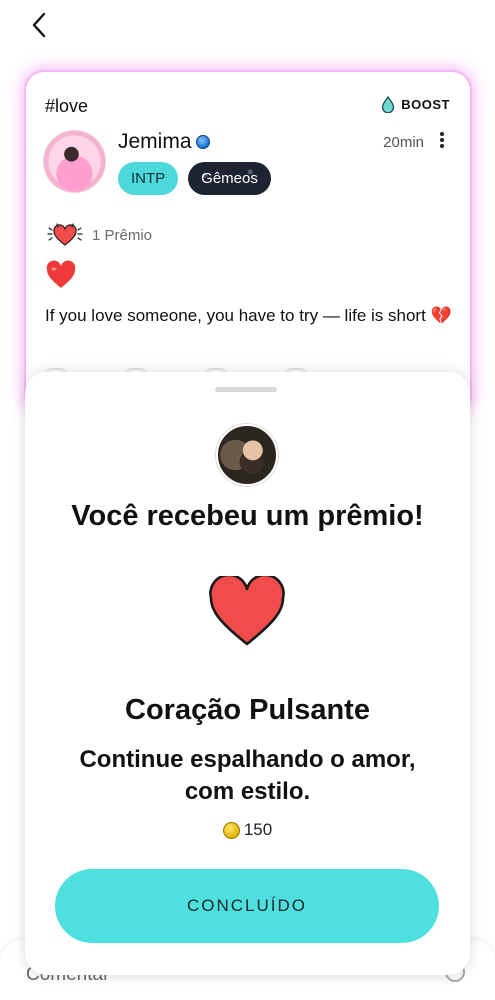 This screenshot has height=1000, width=495. Describe the element at coordinates (388, 104) in the screenshot. I see `drop-icon` at that location.